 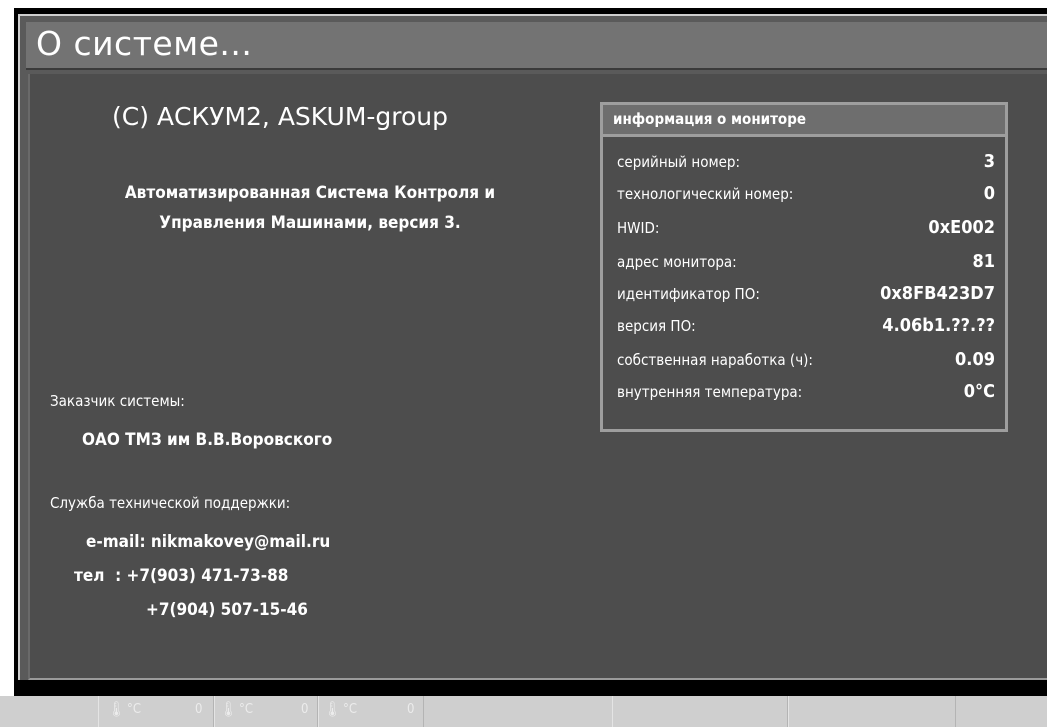 What do you see at coordinates (656, 326) in the screenshot?
I see `monitor-row-label: версия ПО:` at bounding box center [656, 326].